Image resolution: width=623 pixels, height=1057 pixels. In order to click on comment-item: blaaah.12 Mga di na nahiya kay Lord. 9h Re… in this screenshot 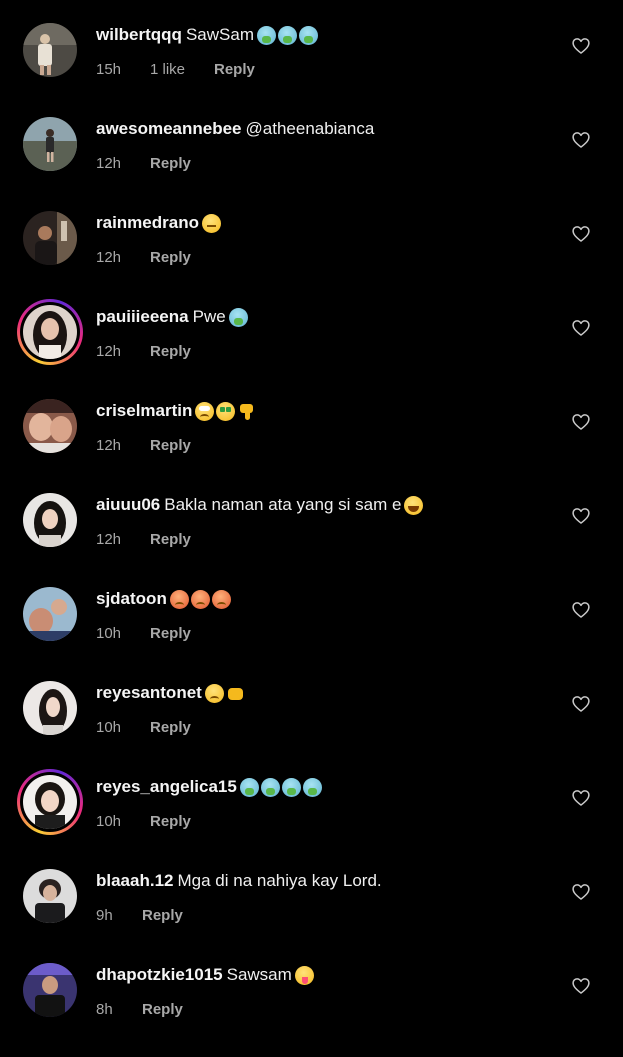, I will do `click(311, 916)`.